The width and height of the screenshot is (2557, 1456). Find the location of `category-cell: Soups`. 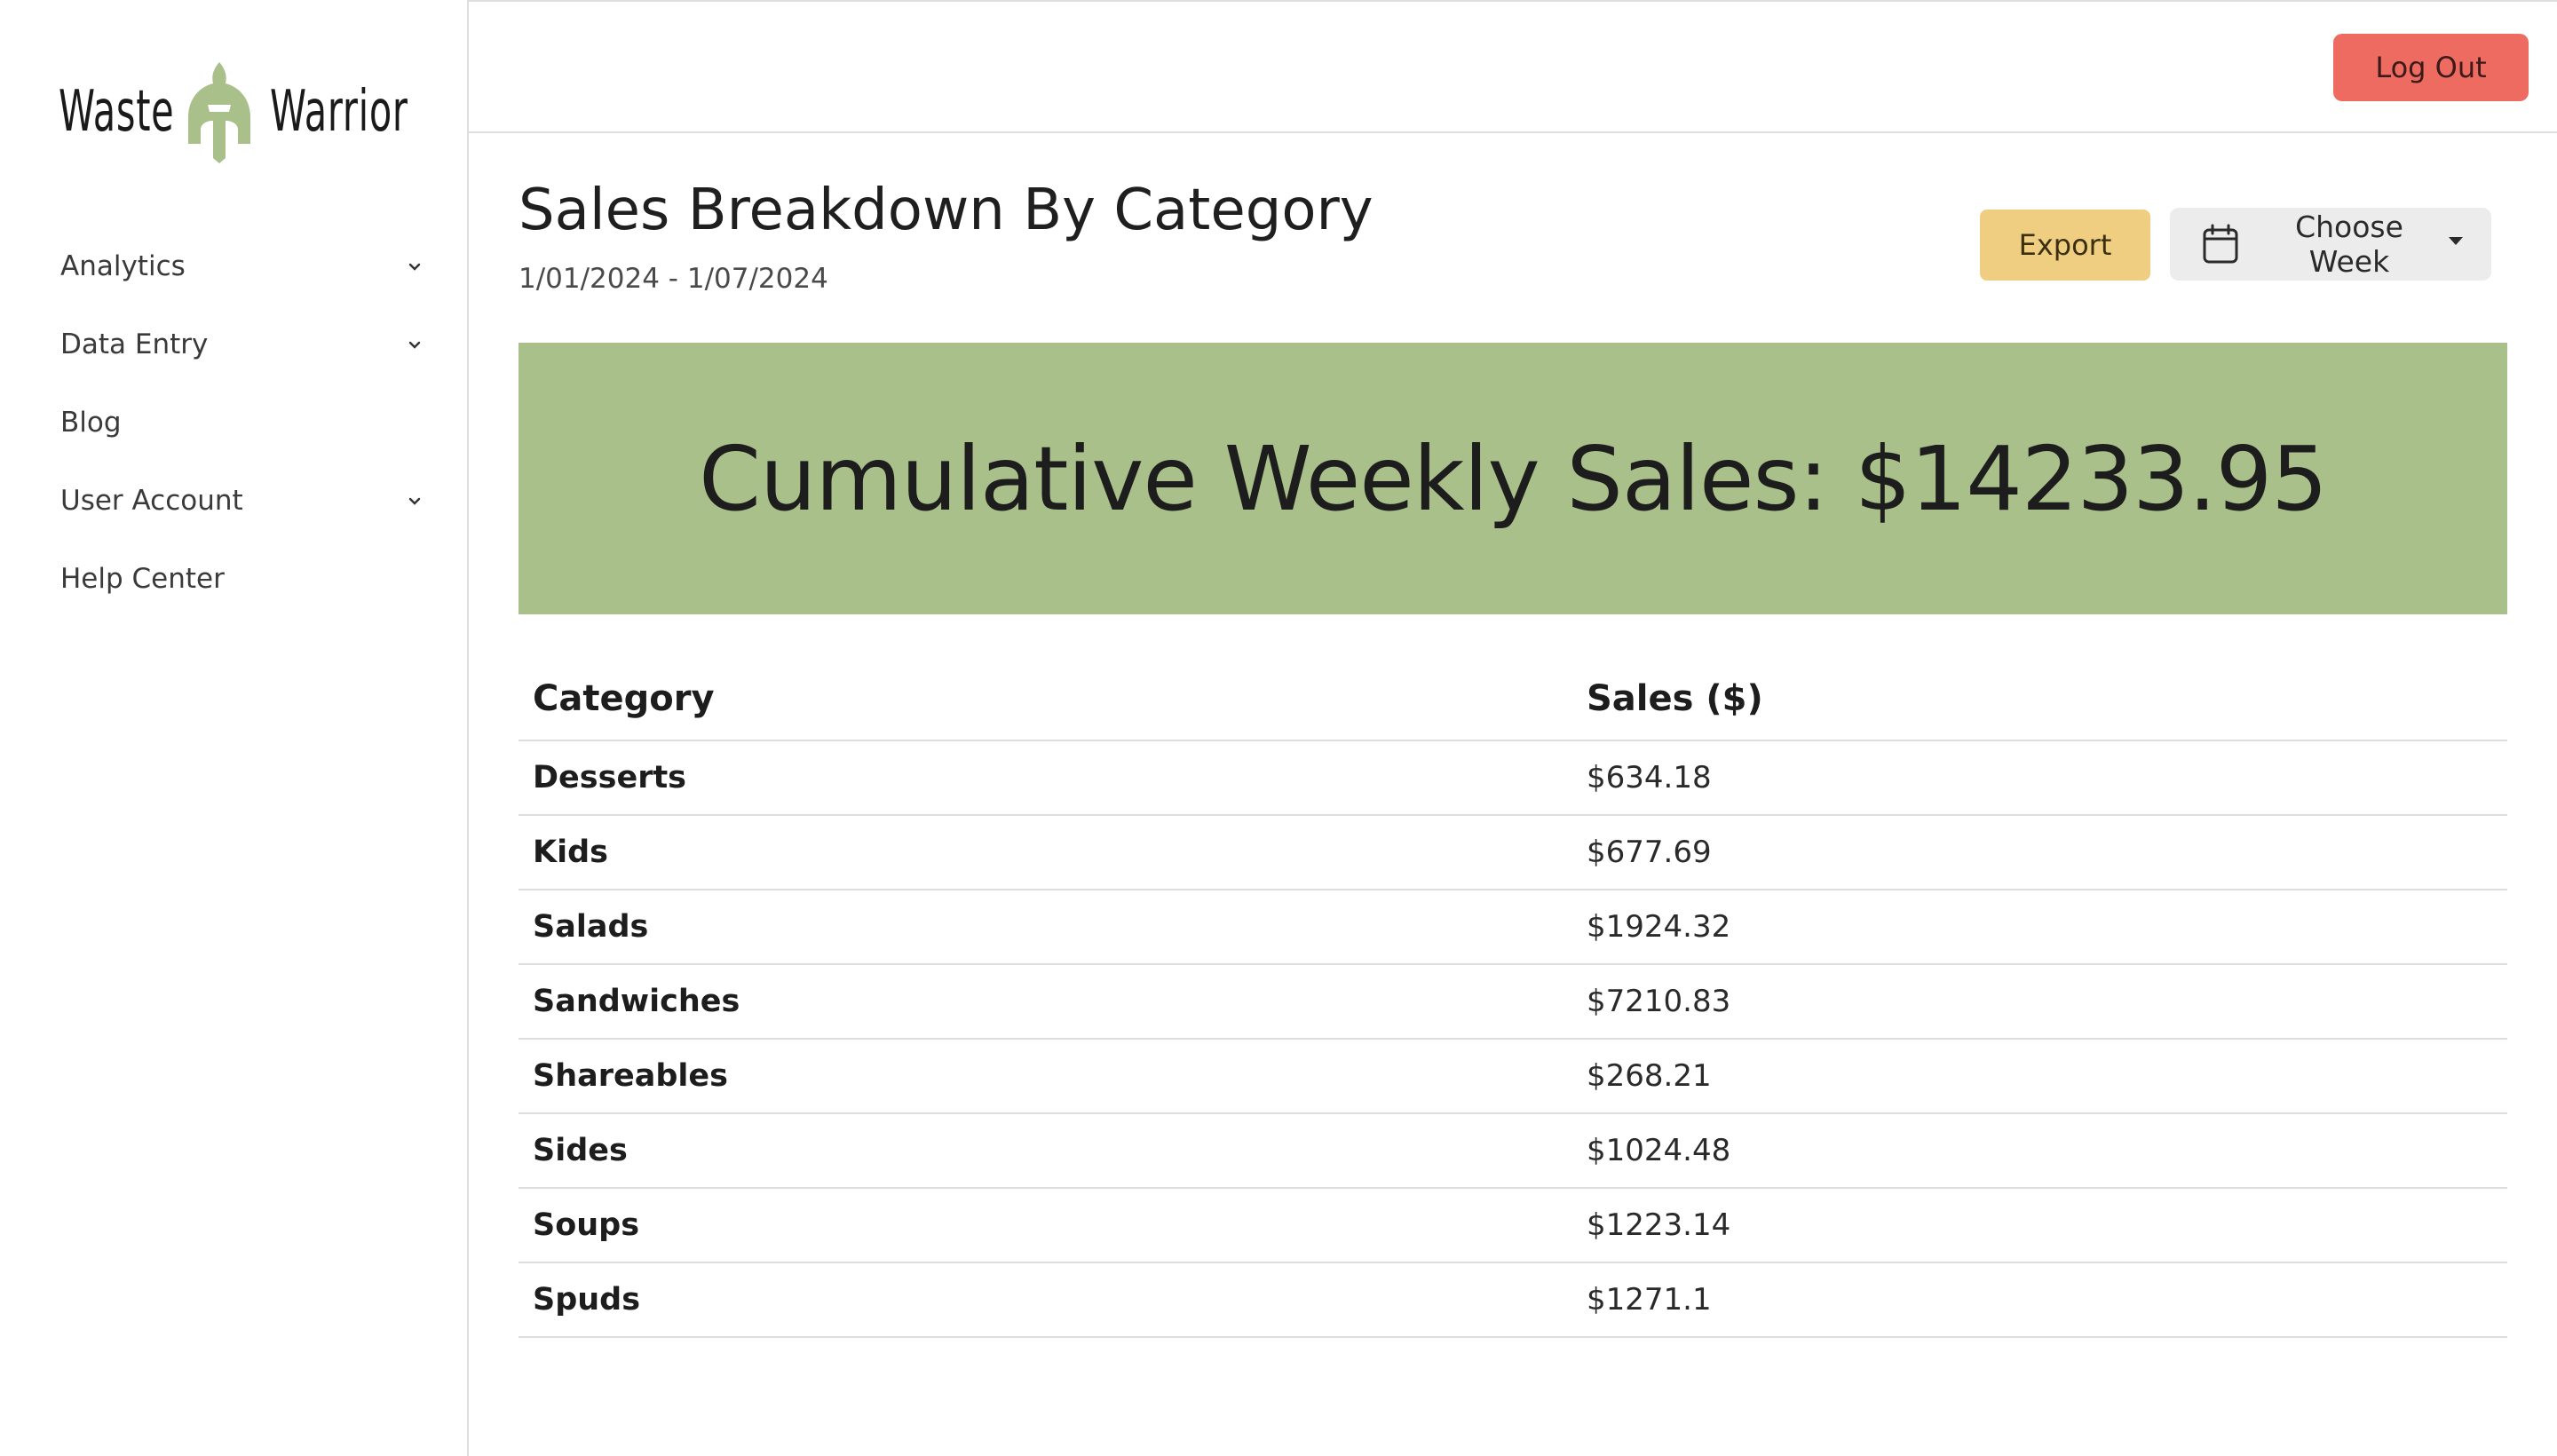

category-cell: Soups is located at coordinates (1045, 1225).